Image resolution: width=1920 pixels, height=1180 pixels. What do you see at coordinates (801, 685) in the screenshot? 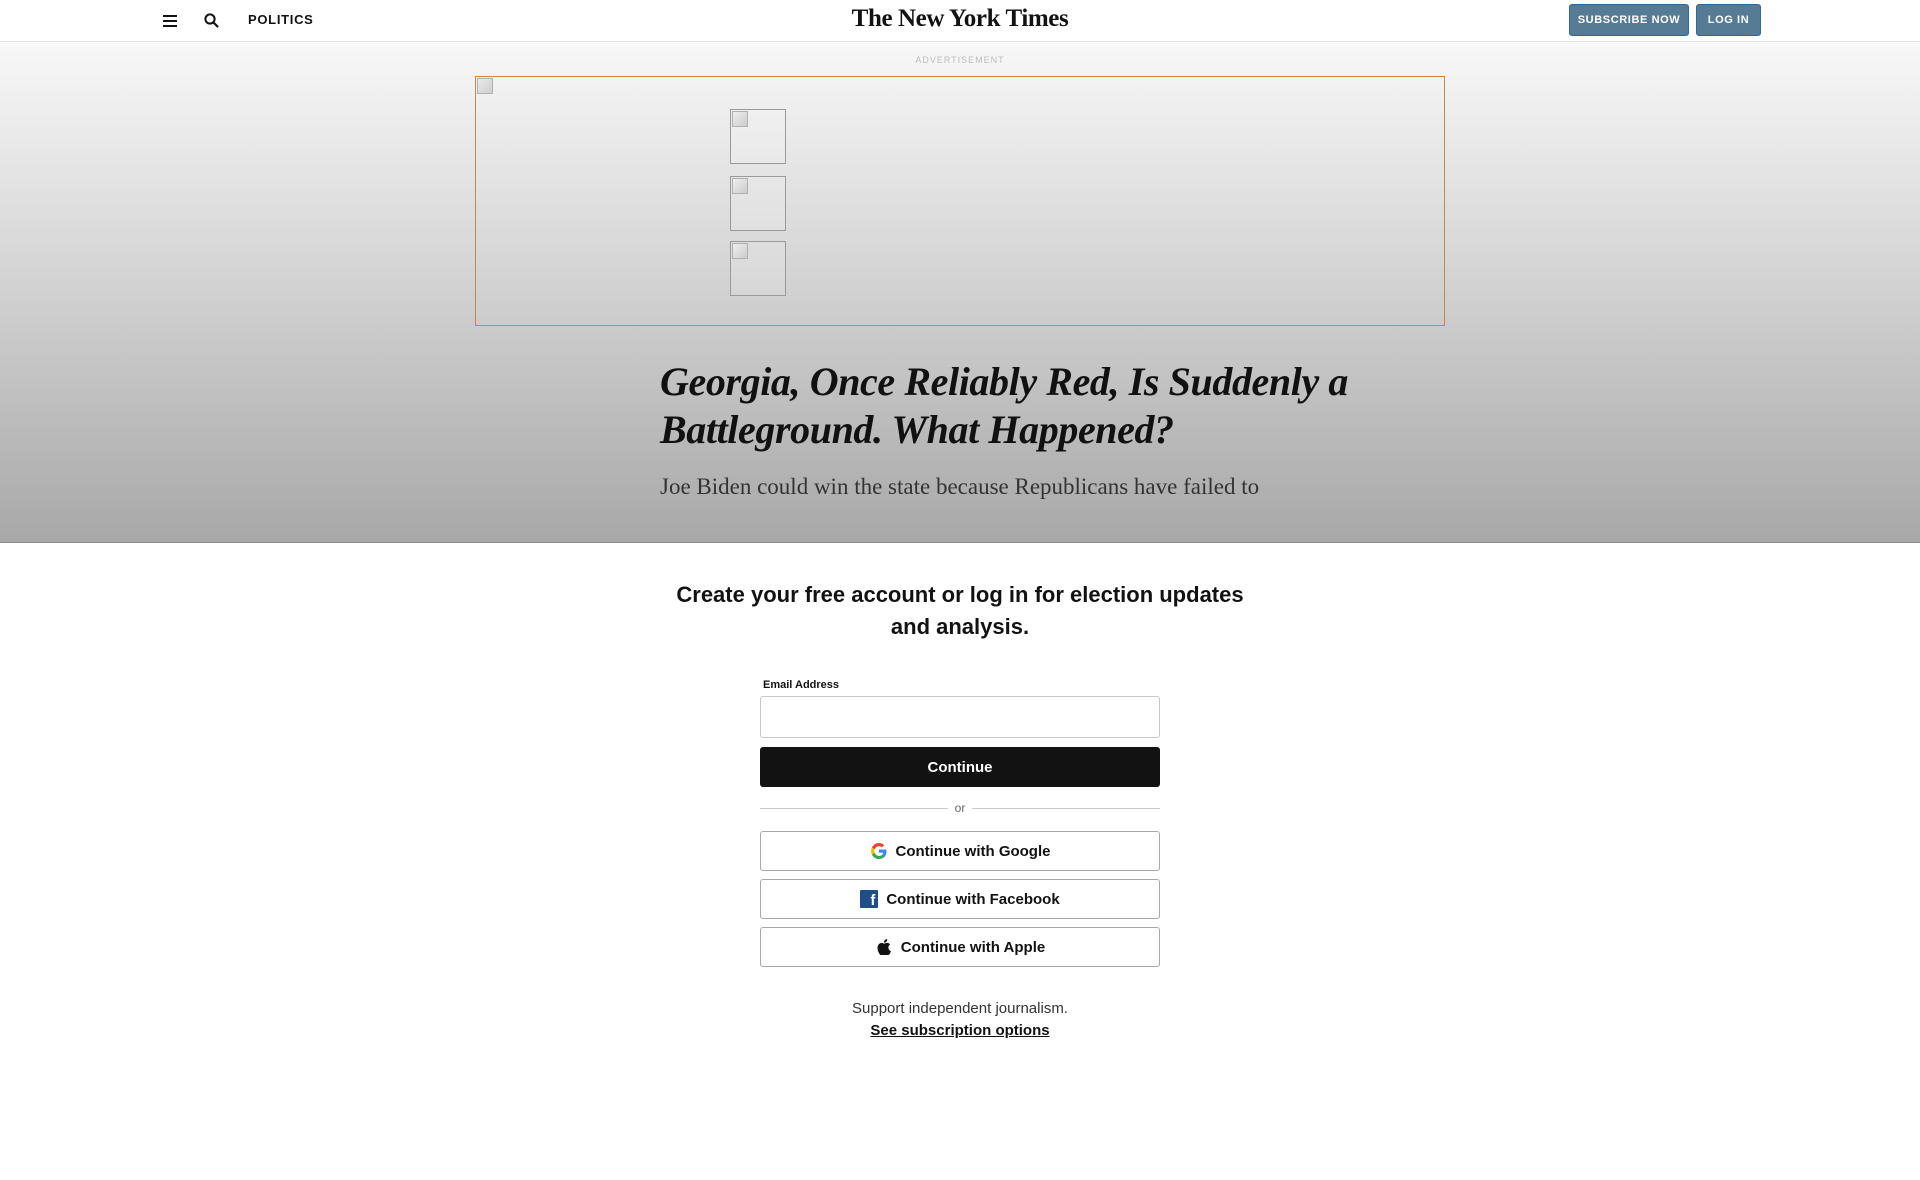
I see `email-field-label: Email Address` at bounding box center [801, 685].